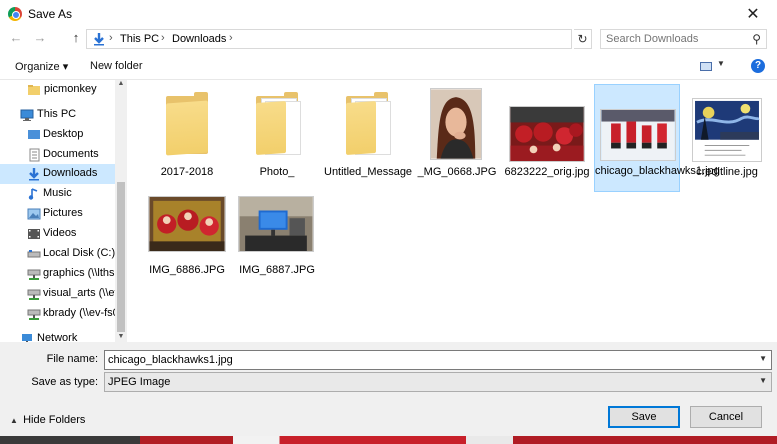  I want to click on organize-button: Organize ▾, so click(41, 66).